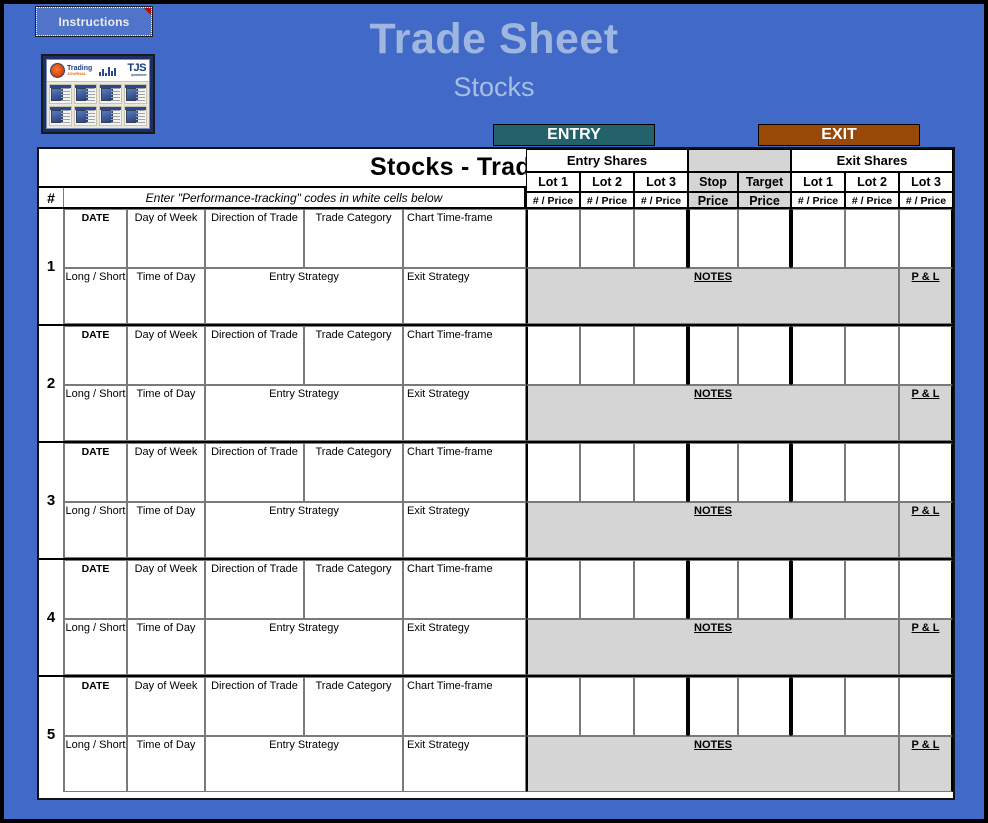 The width and height of the screenshot is (988, 823). I want to click on pl-label: P & L, so click(925, 394).